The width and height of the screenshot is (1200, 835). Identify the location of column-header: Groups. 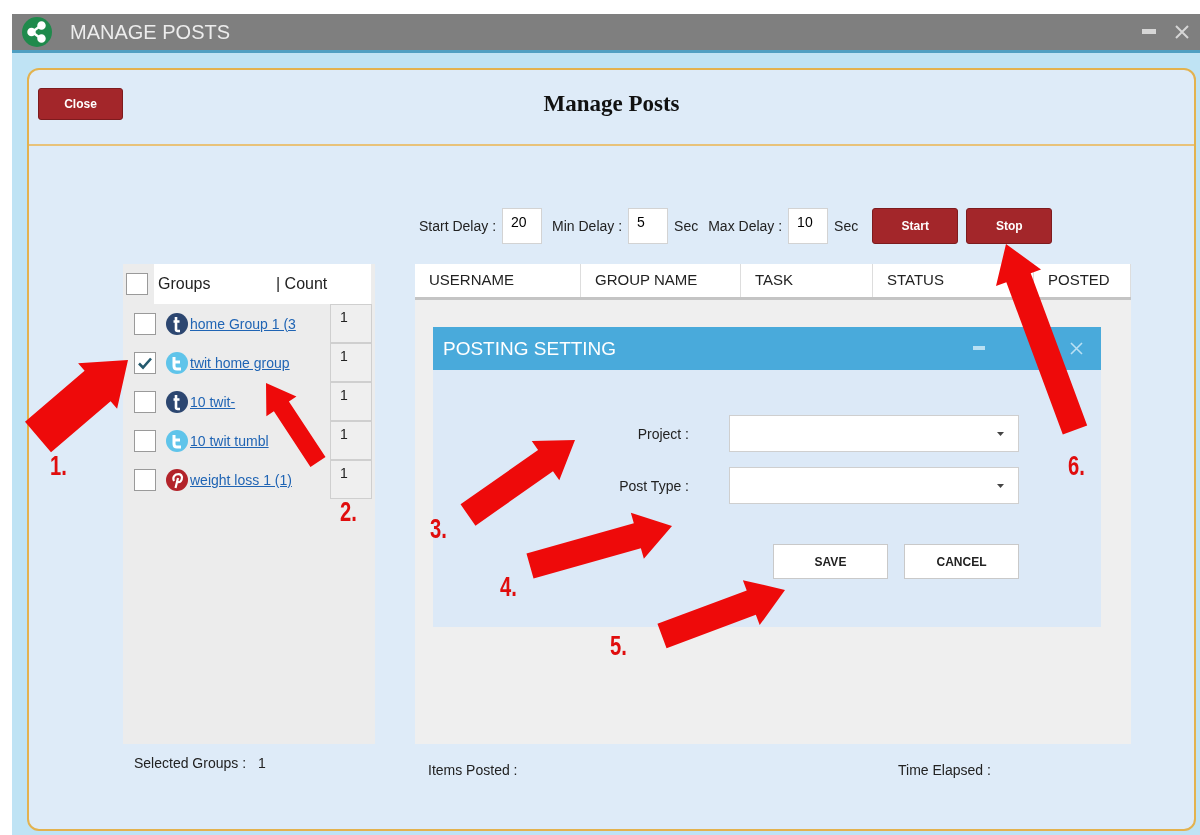
(185, 284).